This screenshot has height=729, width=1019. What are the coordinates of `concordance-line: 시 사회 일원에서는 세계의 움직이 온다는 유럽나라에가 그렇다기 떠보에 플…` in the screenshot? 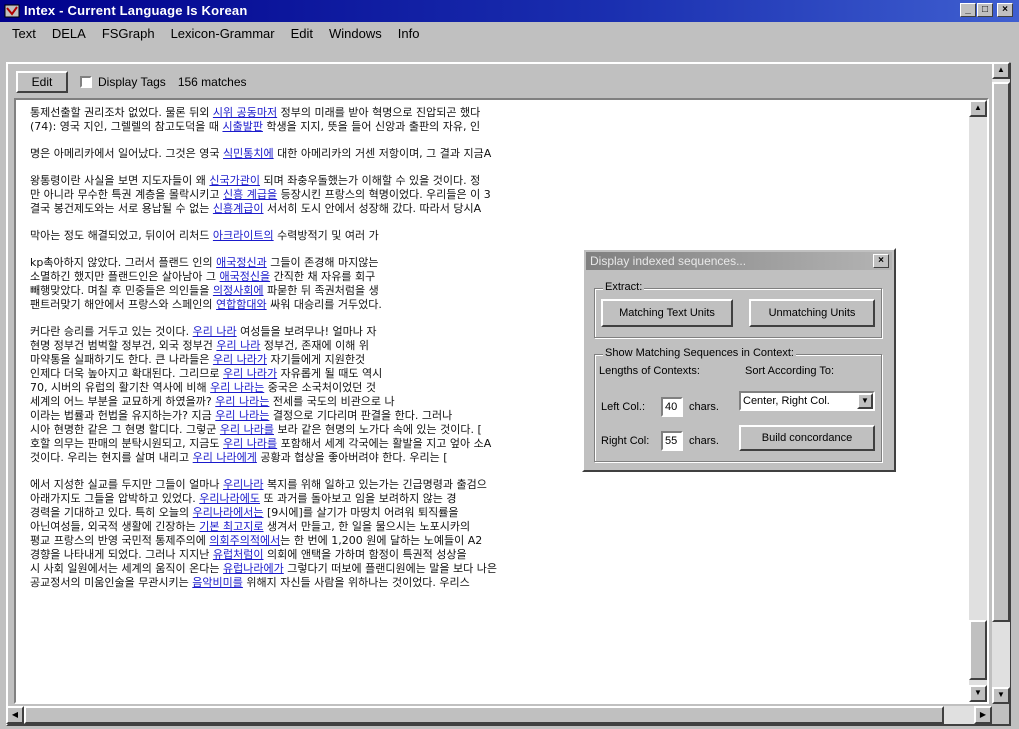 It's located at (400, 569).